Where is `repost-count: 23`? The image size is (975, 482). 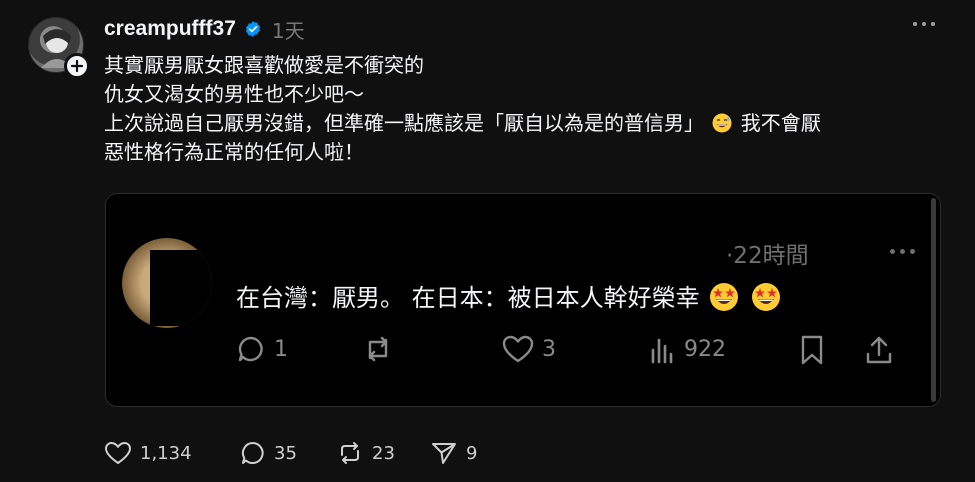
repost-count: 23 is located at coordinates (383, 453).